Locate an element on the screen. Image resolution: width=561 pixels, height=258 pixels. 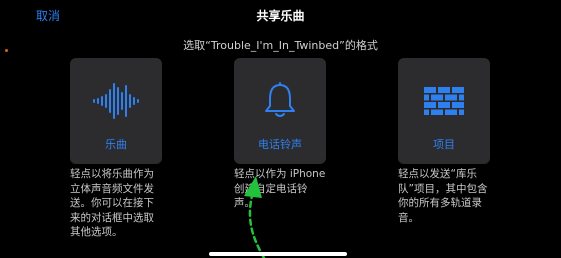
brick-icon is located at coordinates (444, 101).